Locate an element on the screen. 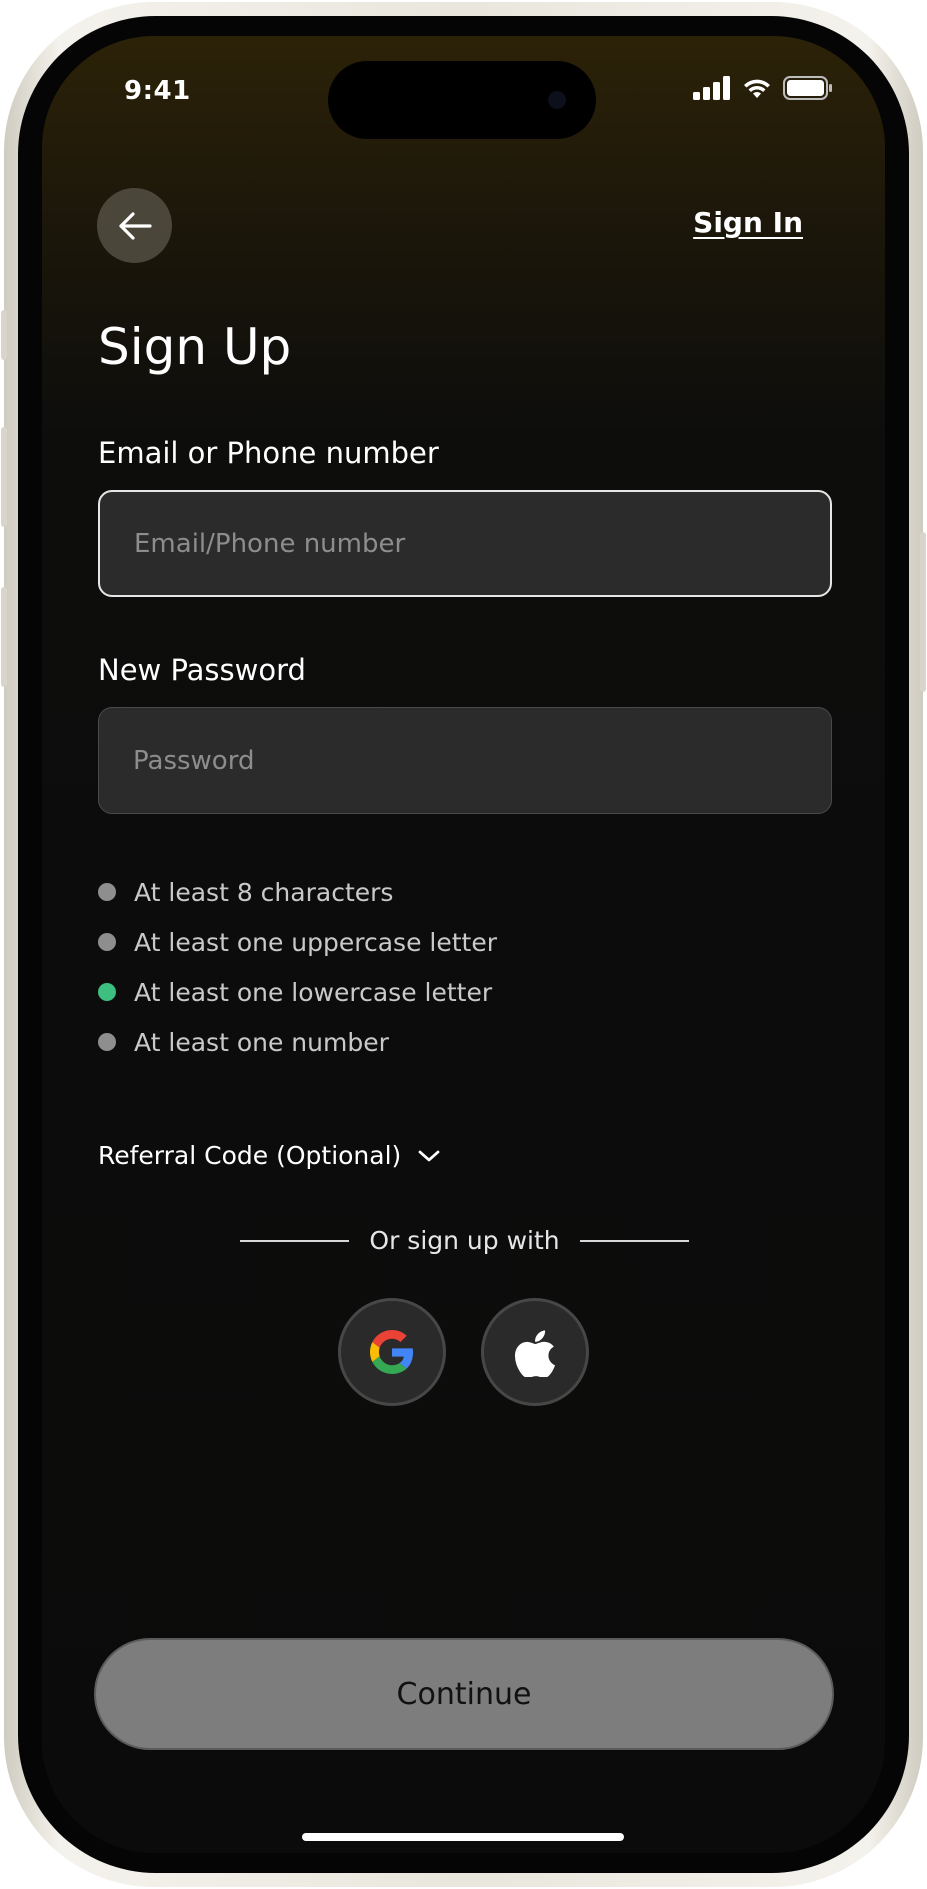 Image resolution: width=927 pixels, height=1889 pixels. back-button is located at coordinates (134, 225).